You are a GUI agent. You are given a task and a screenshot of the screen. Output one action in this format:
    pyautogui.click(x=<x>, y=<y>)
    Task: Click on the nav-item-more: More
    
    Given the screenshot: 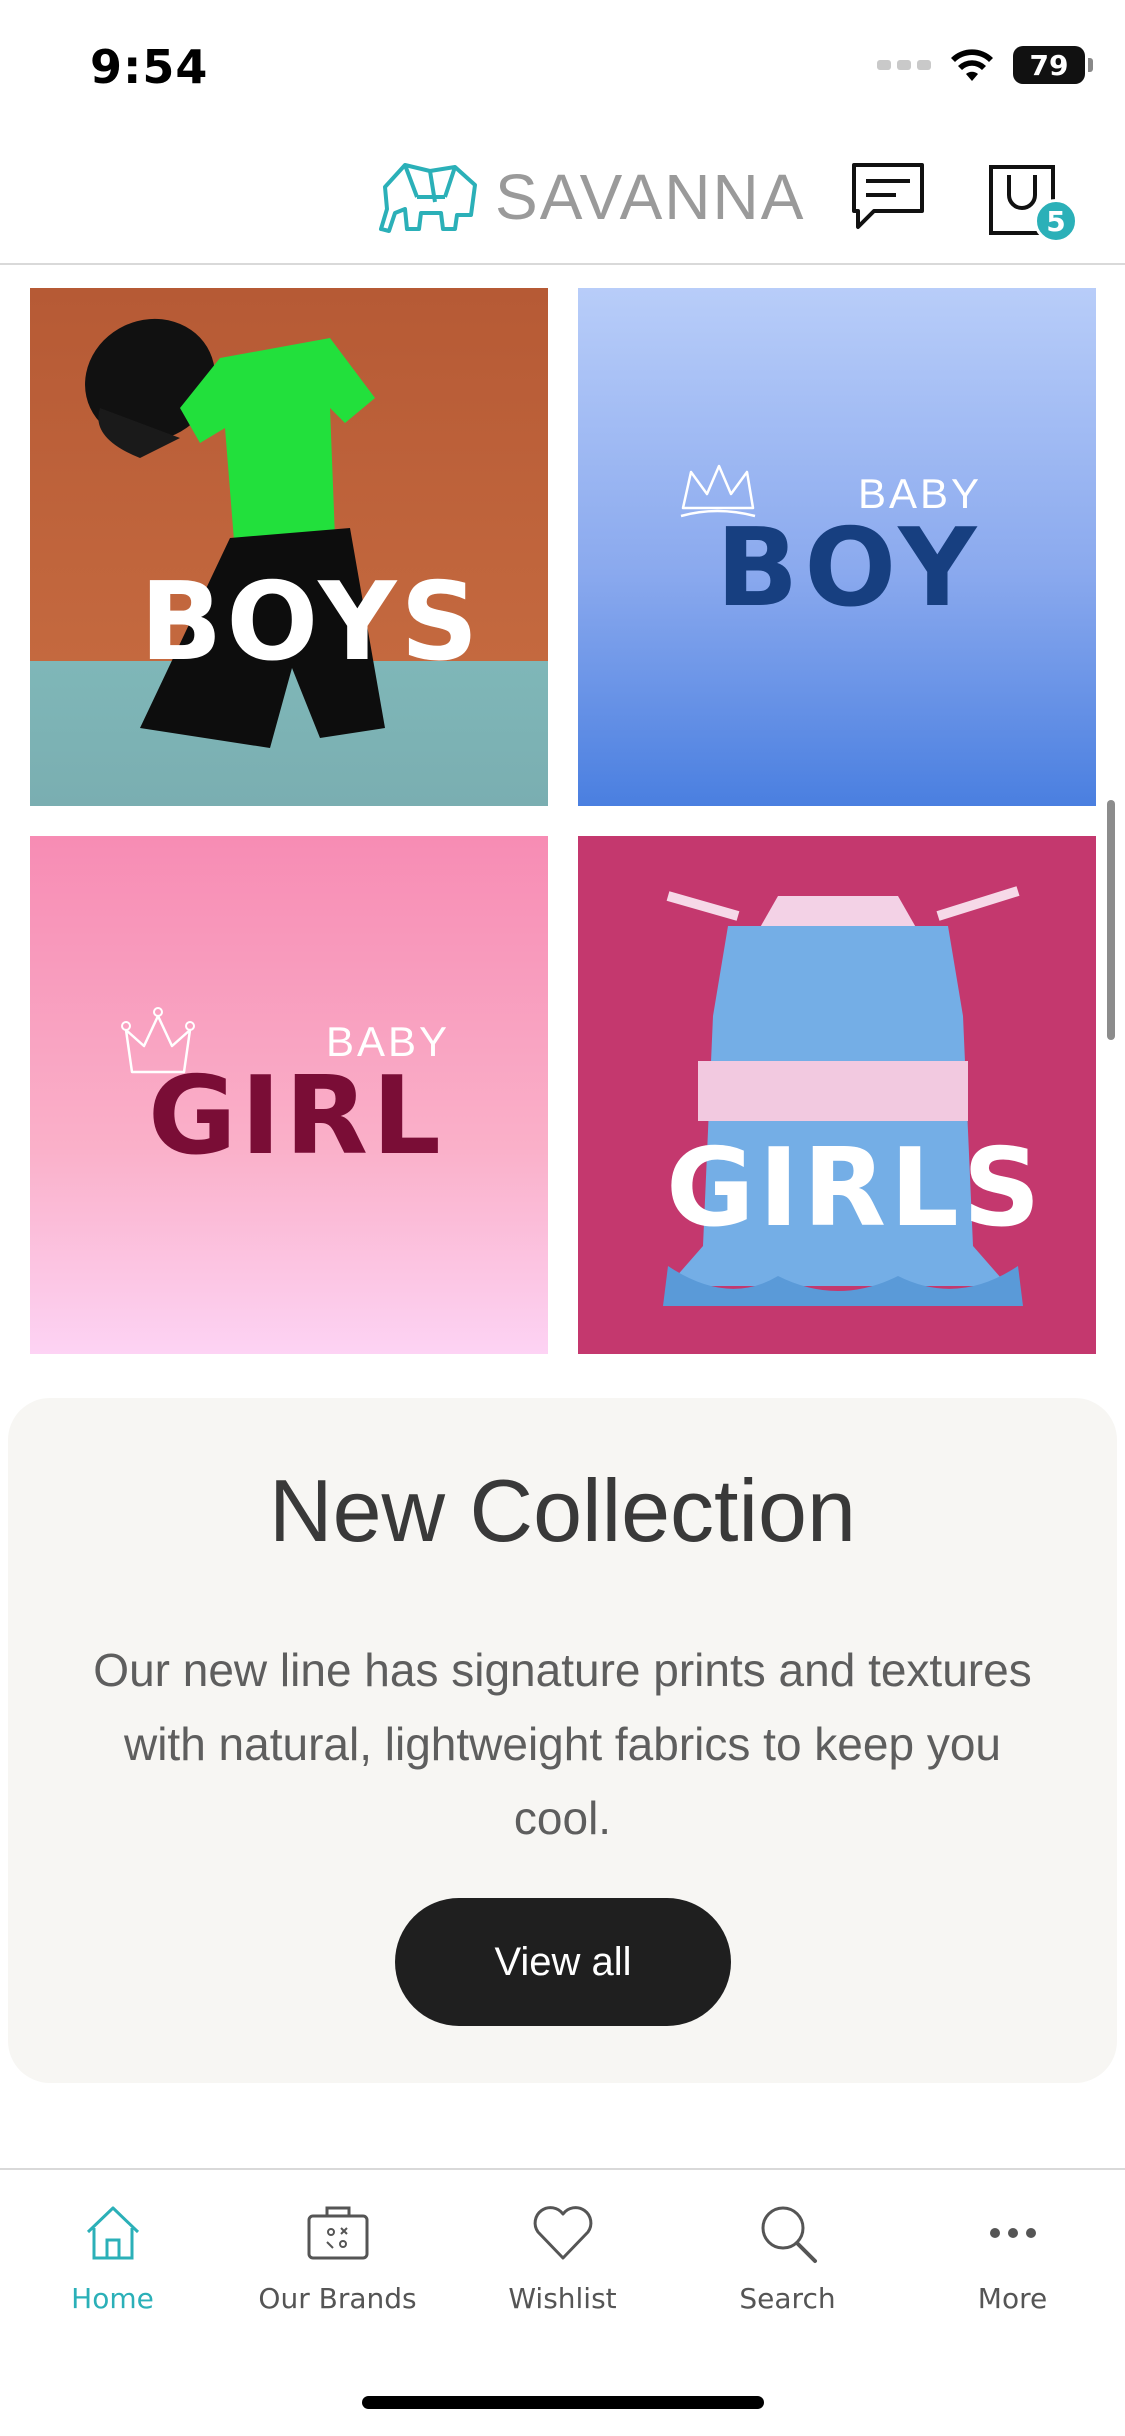 What is the action you would take?
    pyautogui.click(x=1012, y=2263)
    